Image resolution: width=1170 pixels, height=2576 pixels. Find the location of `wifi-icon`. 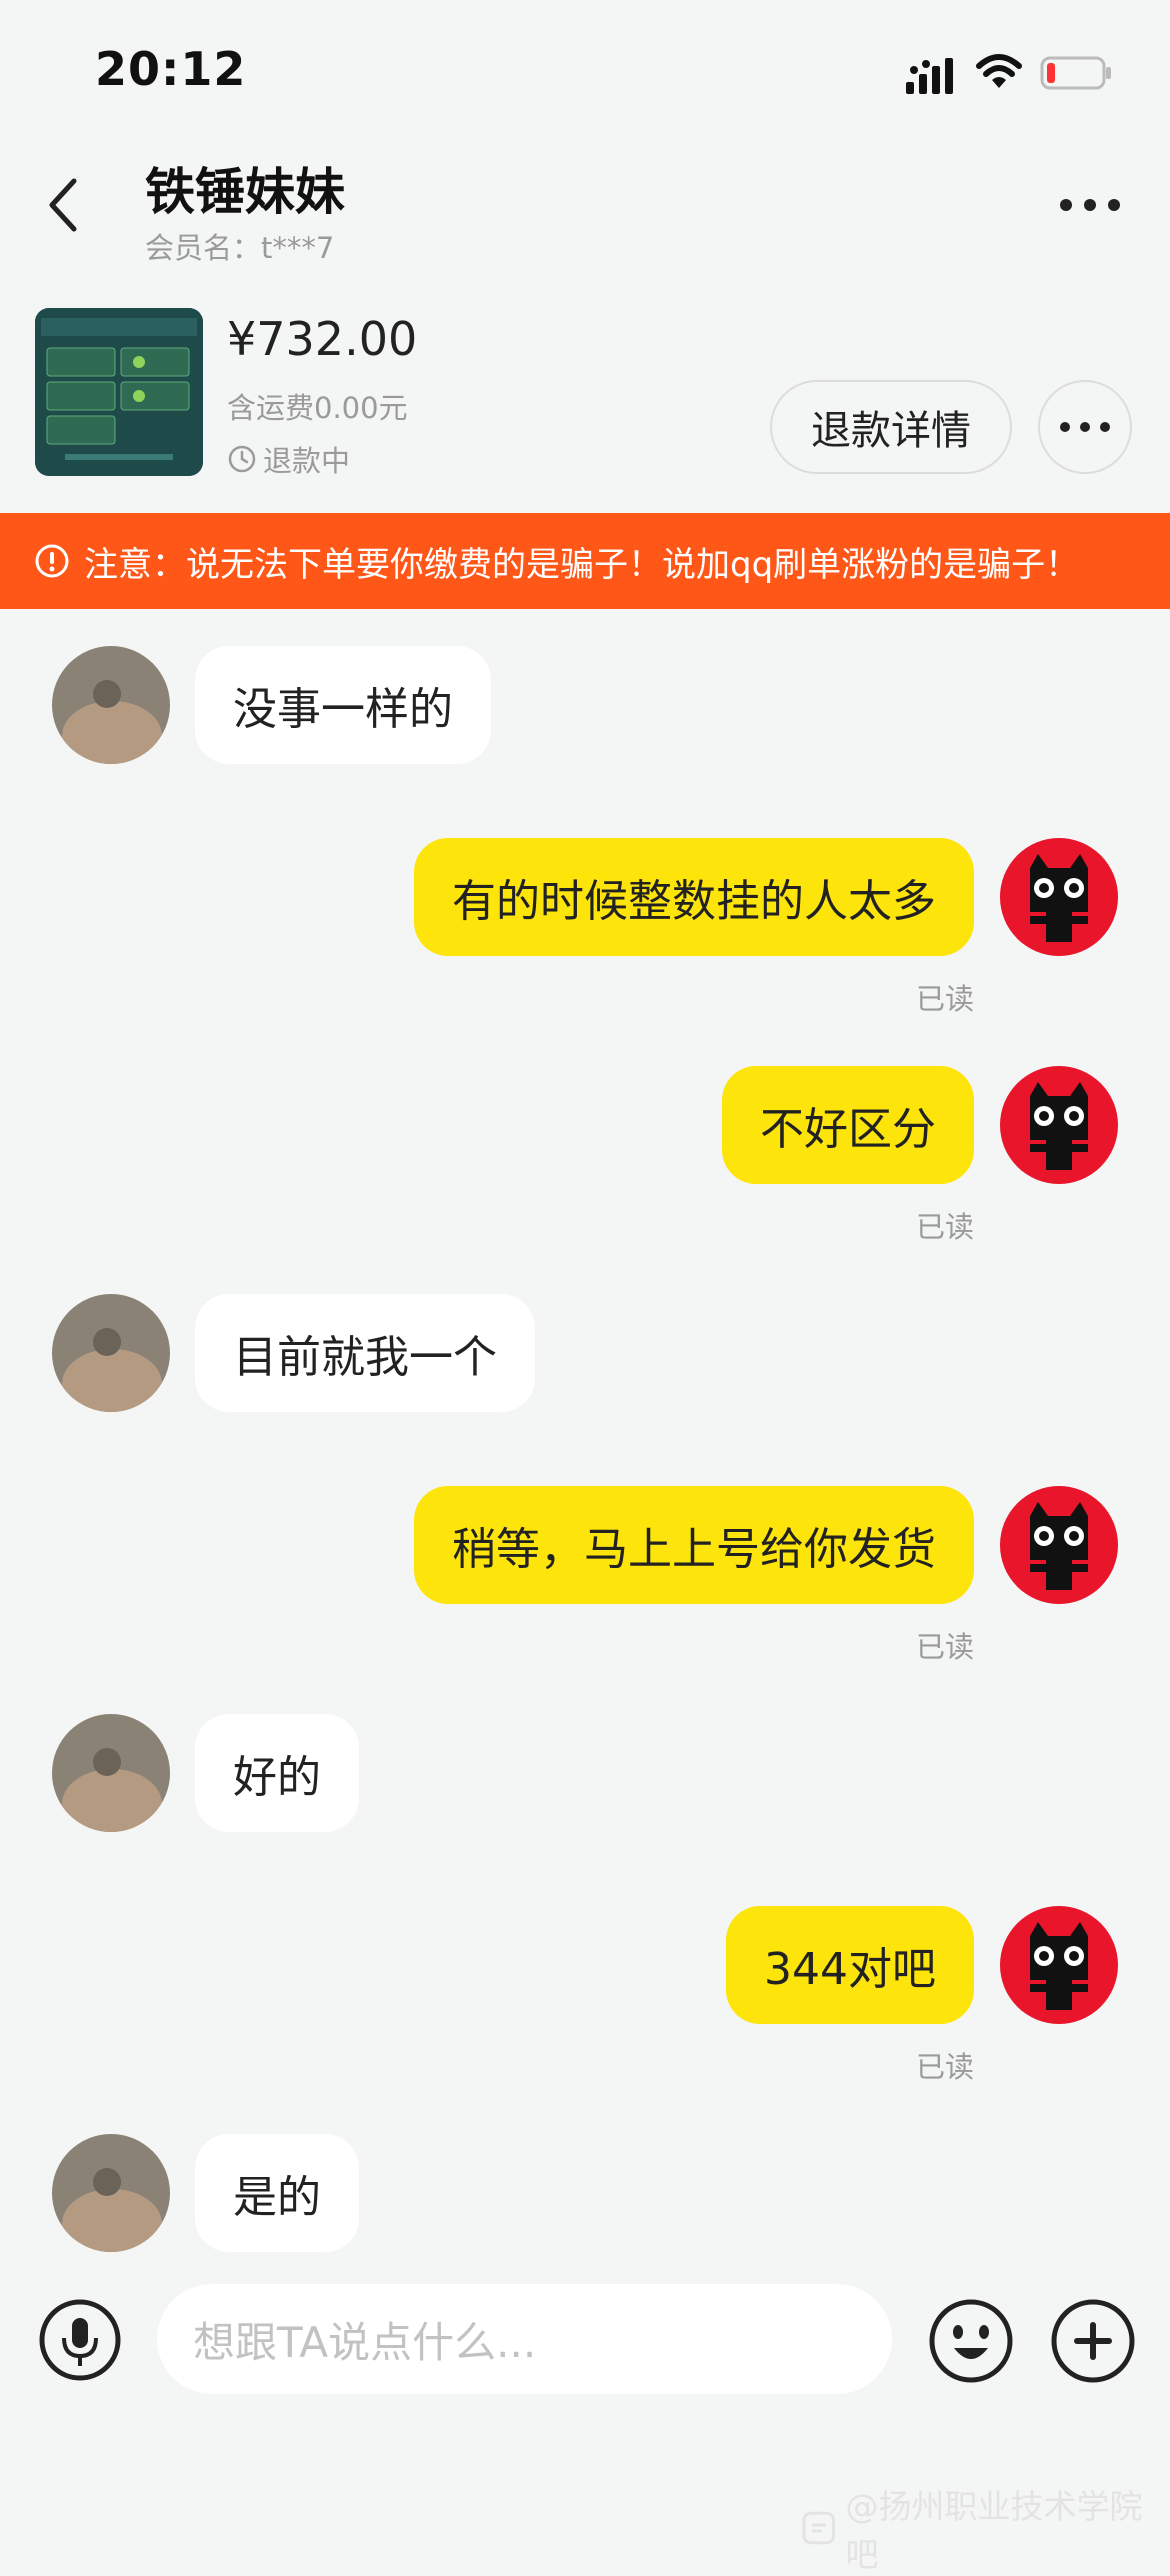

wifi-icon is located at coordinates (999, 71).